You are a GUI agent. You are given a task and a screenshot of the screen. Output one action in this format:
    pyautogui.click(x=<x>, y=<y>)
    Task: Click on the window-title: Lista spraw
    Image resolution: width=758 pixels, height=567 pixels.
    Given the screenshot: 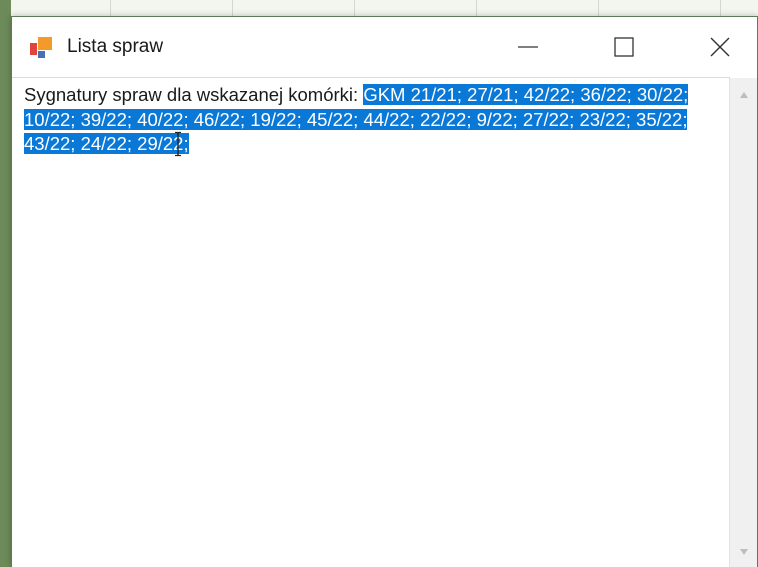 What is the action you would take?
    pyautogui.click(x=115, y=46)
    